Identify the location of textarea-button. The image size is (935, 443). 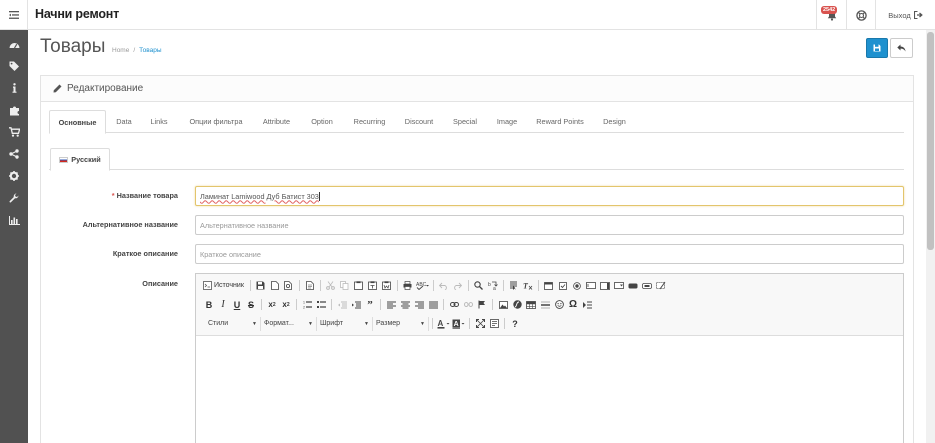
(605, 285).